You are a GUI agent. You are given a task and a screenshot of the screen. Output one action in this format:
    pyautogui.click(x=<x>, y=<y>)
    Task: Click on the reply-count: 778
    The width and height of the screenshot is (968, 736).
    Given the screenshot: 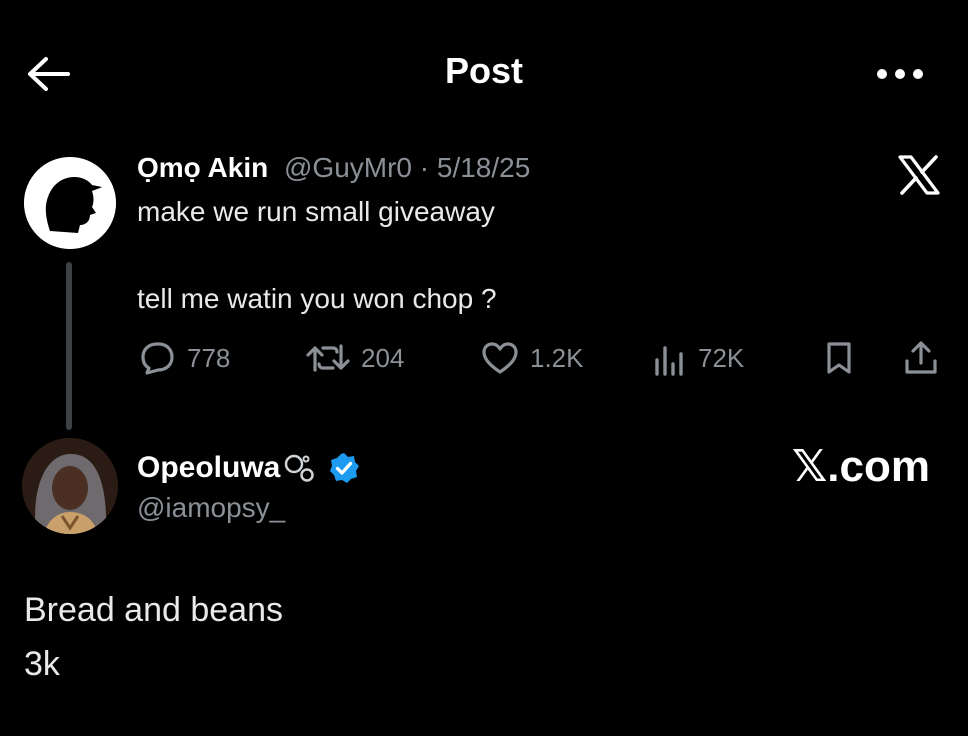 What is the action you would take?
    pyautogui.click(x=209, y=357)
    